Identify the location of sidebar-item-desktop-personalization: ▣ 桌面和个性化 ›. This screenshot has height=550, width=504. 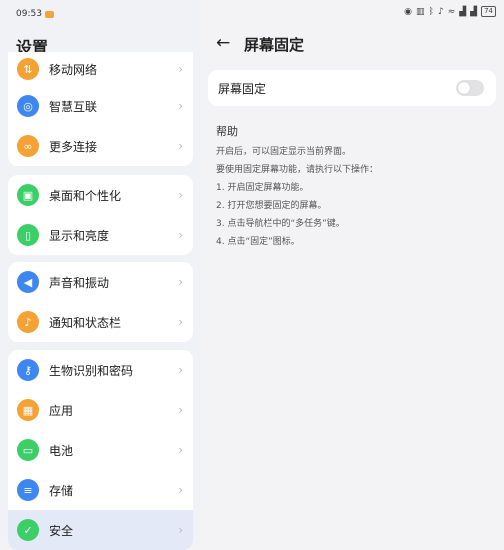
(100, 195).